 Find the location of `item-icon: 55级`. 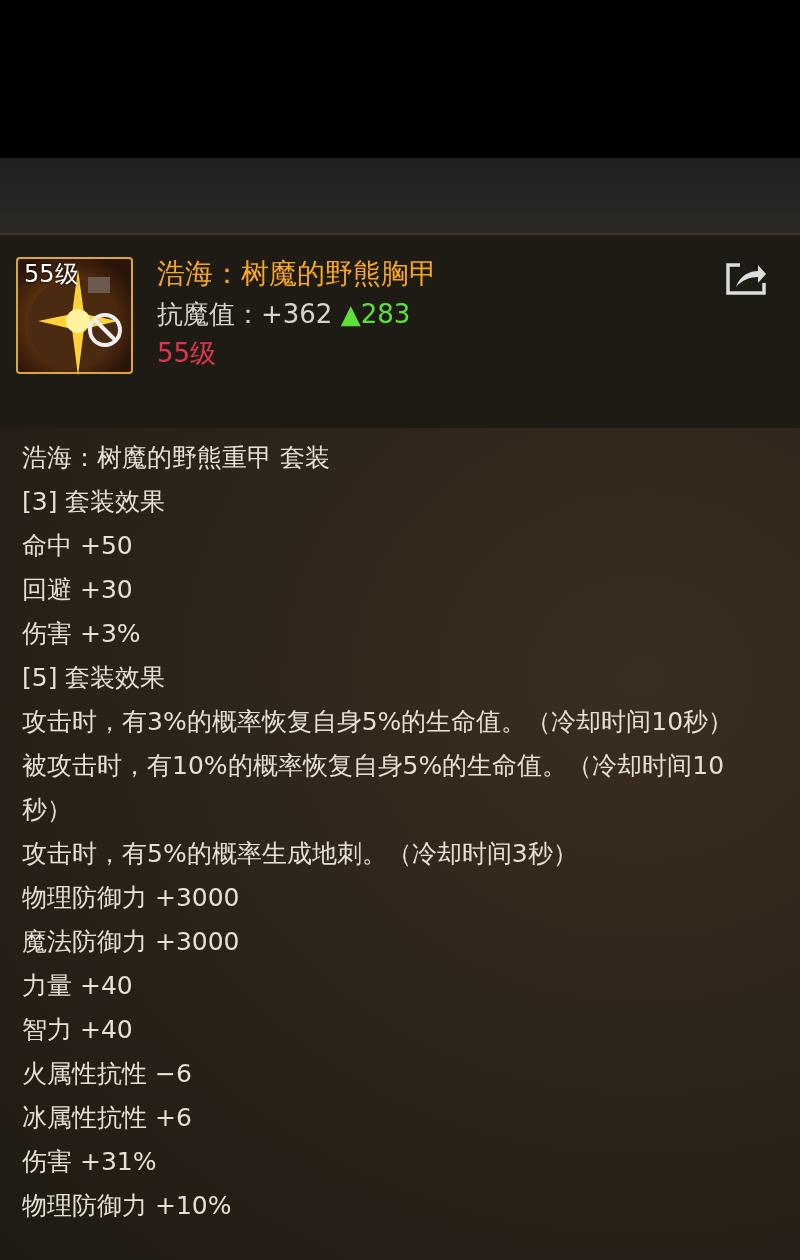

item-icon: 55级 is located at coordinates (74, 315).